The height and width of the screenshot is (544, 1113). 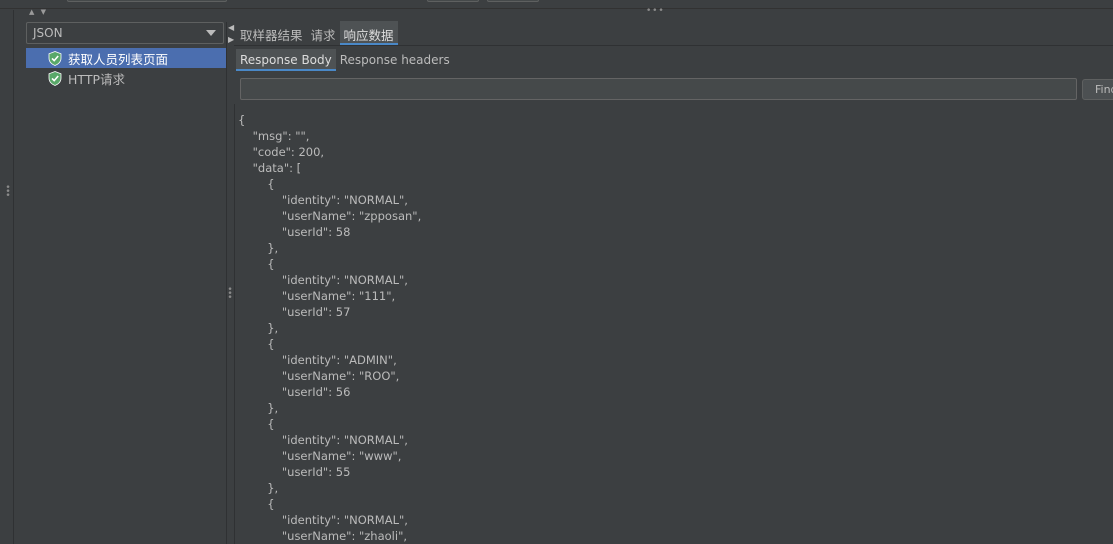 What do you see at coordinates (126, 78) in the screenshot?
I see `tree-item-sample-2: HTTP请求` at bounding box center [126, 78].